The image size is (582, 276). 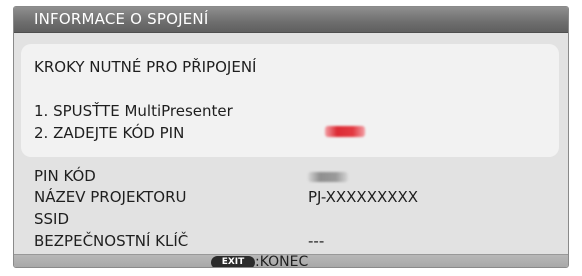 I want to click on exit-label: :KONEC, so click(x=282, y=261).